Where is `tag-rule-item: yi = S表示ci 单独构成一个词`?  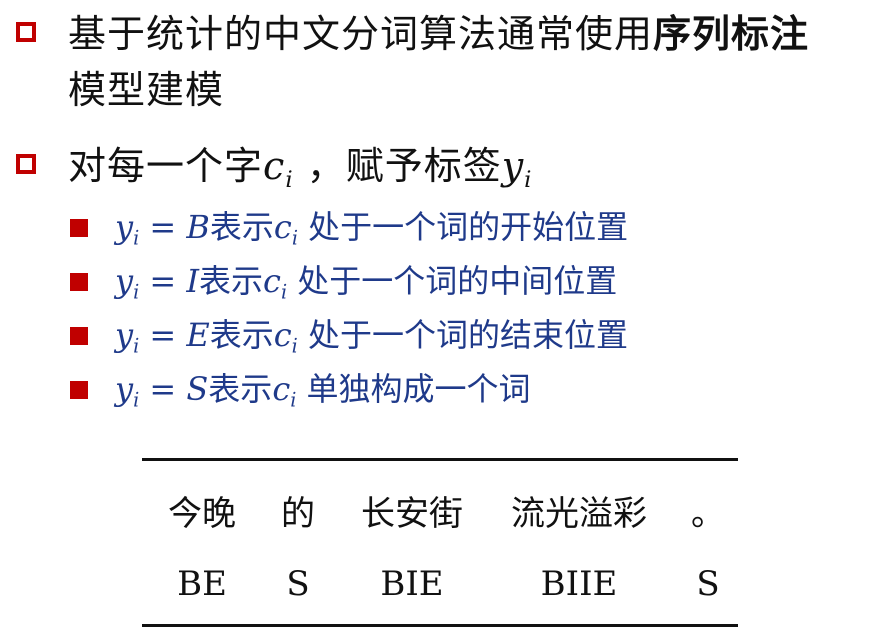
tag-rule-item: yi = S表示ci 单独构成一个词 is located at coordinates (470, 394).